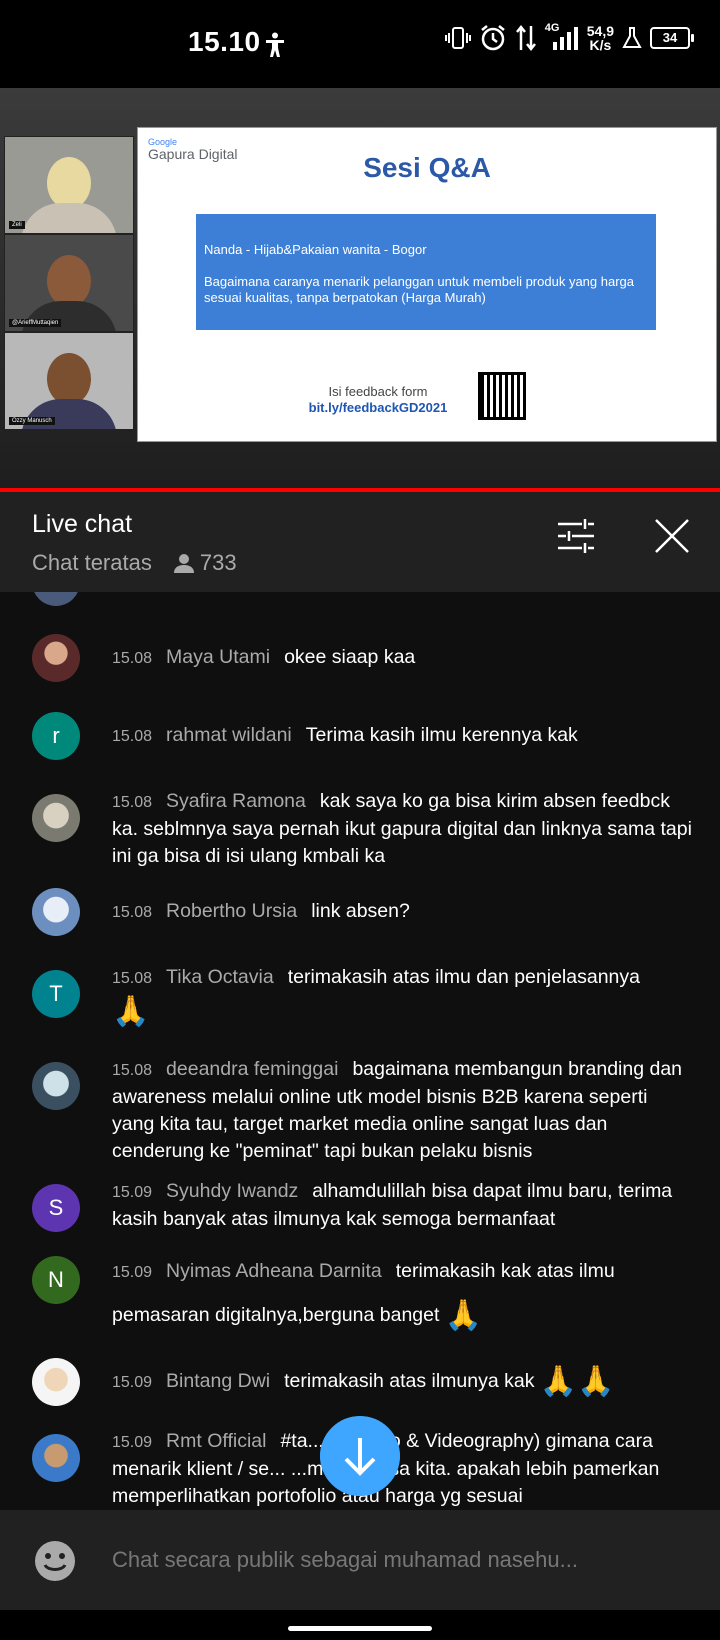 Image resolution: width=720 pixels, height=1640 pixels. What do you see at coordinates (82, 524) in the screenshot?
I see `chat-title: Live chat` at bounding box center [82, 524].